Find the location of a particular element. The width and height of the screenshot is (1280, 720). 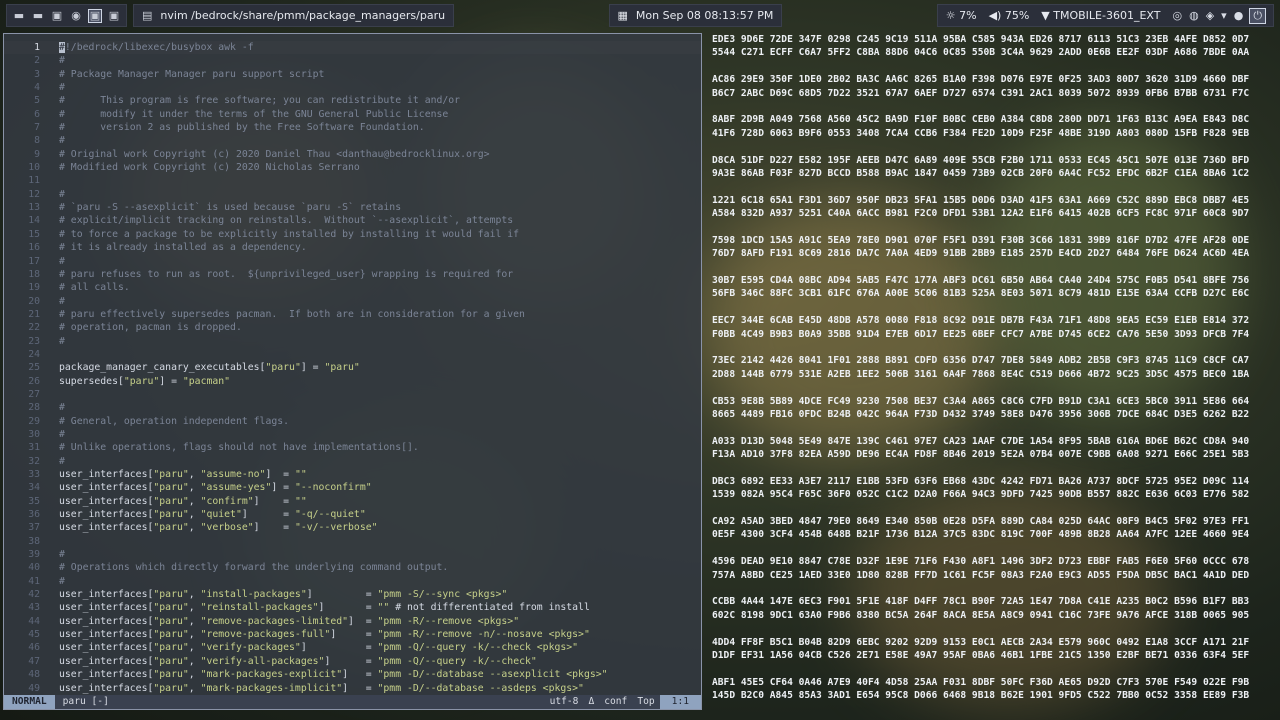

code-line: 28 # is located at coordinates (352, 407).